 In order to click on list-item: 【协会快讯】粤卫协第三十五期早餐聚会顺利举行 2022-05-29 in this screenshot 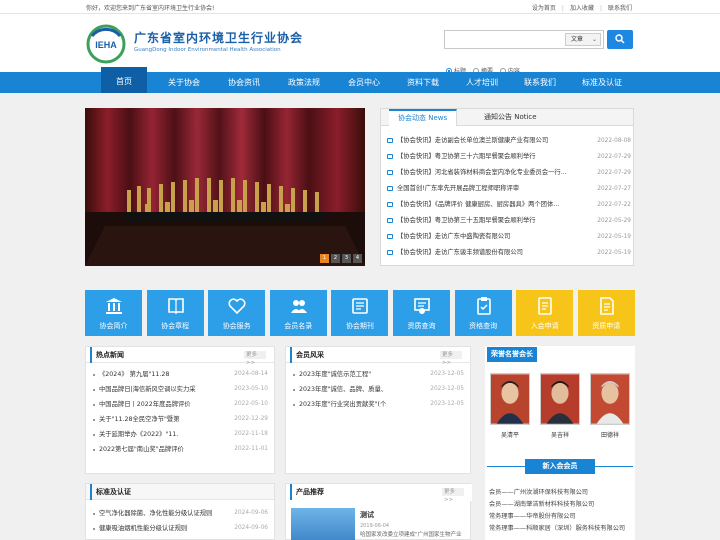, I will do `click(508, 221)`.